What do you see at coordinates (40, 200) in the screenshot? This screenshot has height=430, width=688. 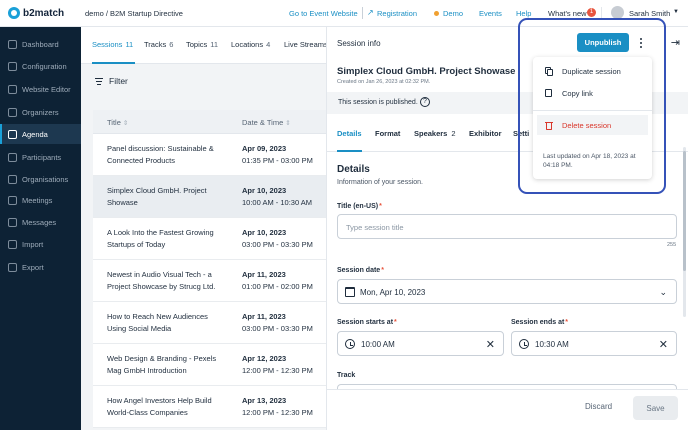 I see `sidebar-item-meetings: Meetings` at bounding box center [40, 200].